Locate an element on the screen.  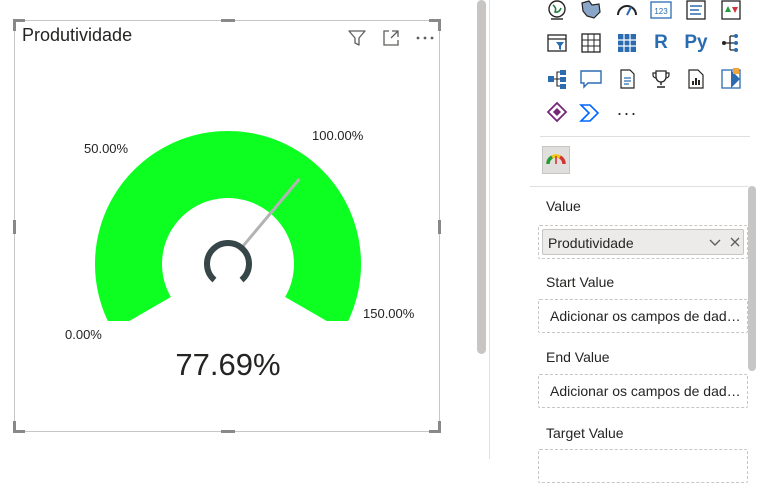
pane-divider is located at coordinates (489, 229).